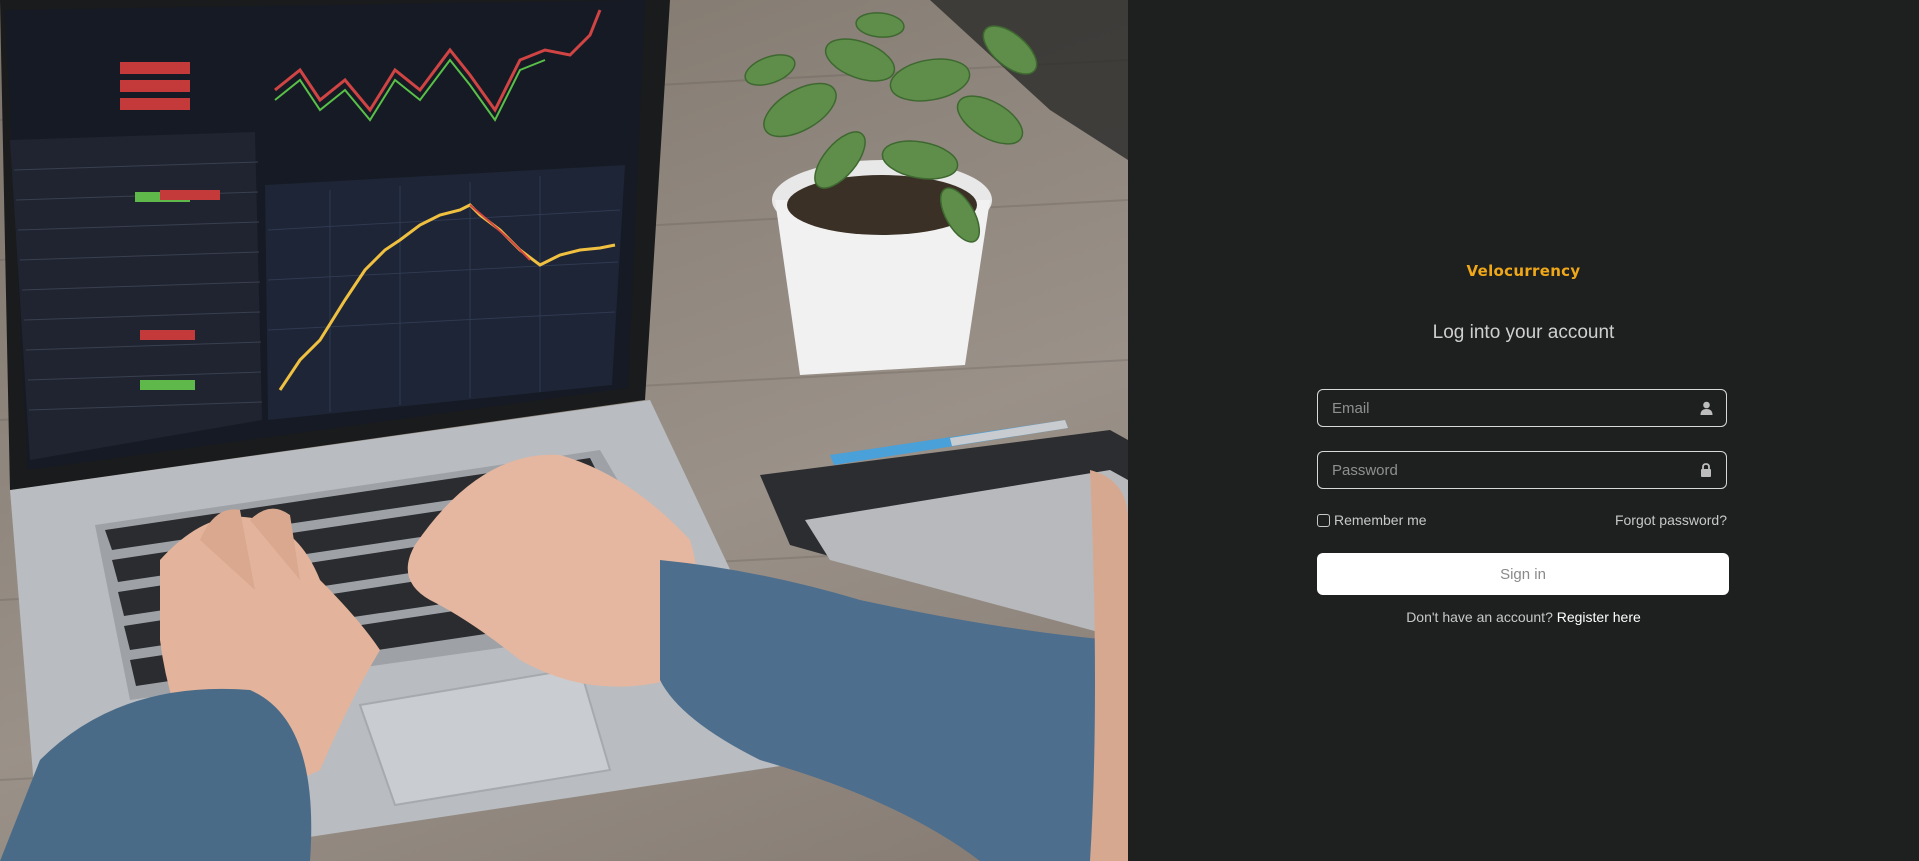 This screenshot has height=861, width=1919. I want to click on password-field, so click(1522, 470).